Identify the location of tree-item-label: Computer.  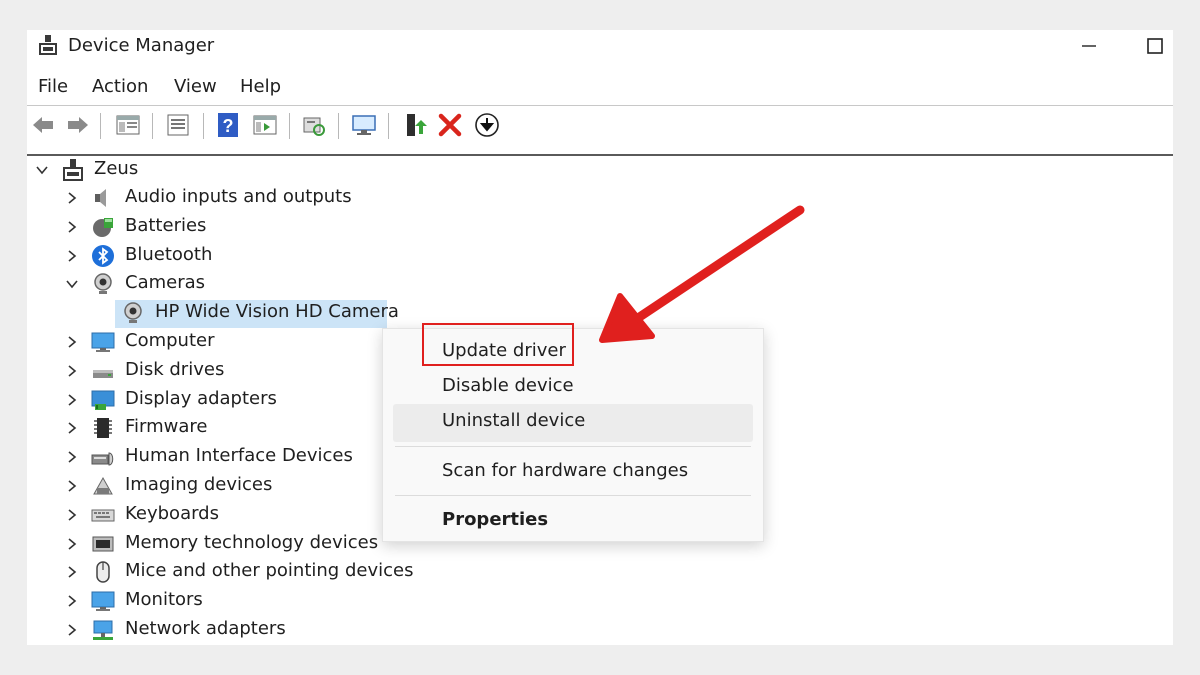
(170, 340).